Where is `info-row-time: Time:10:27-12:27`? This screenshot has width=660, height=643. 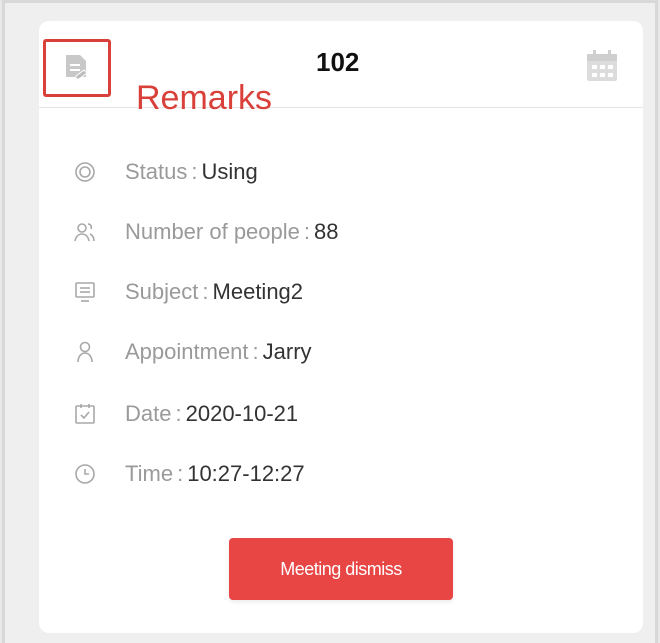 info-row-time: Time:10:27-12:27 is located at coordinates (341, 474).